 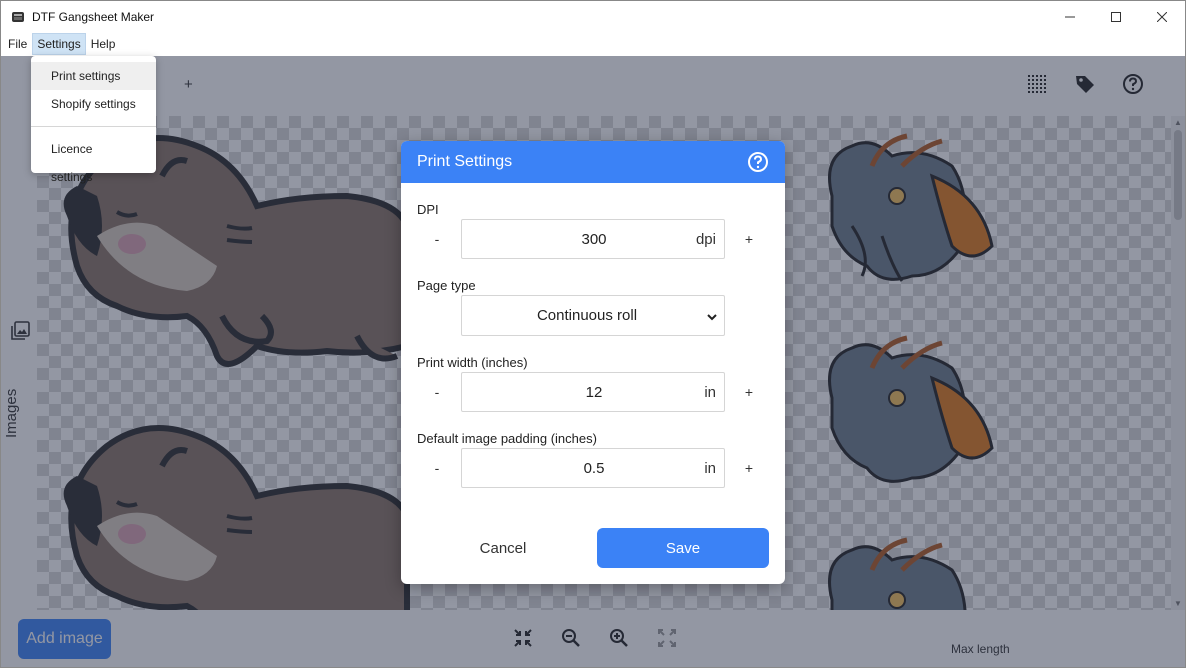 I want to click on dpi-decrement-button: -, so click(x=437, y=239).